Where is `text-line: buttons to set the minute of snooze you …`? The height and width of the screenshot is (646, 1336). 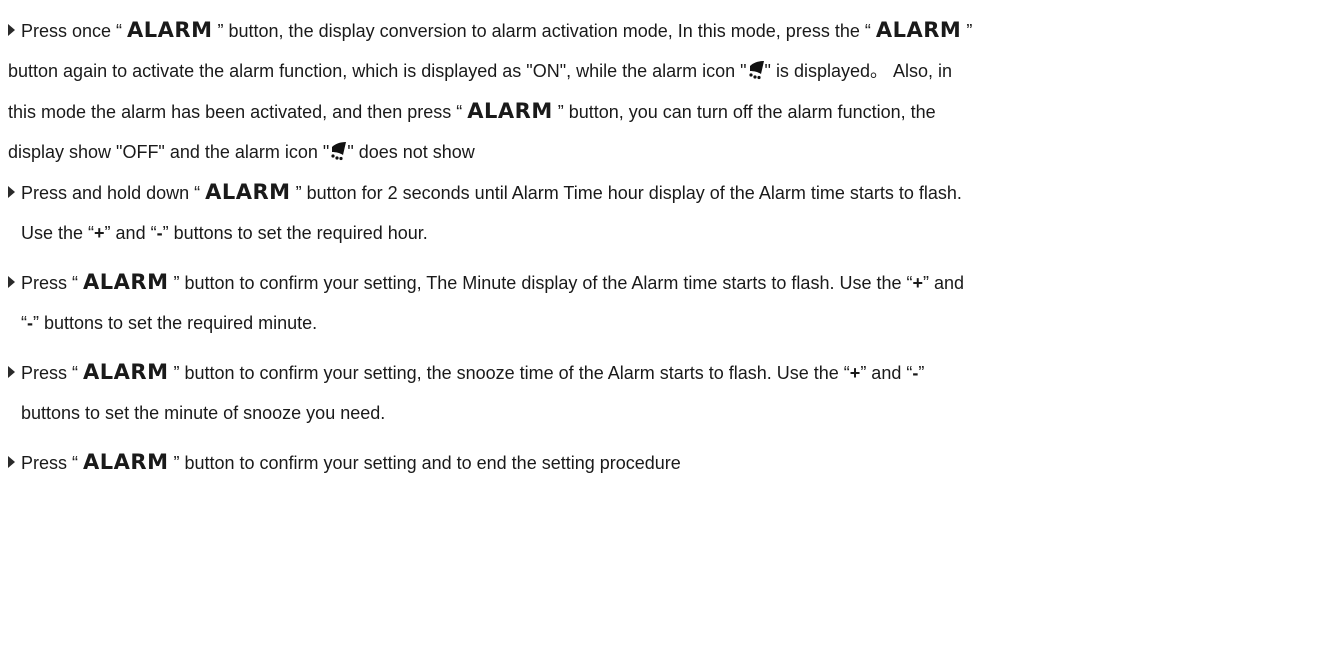
text-line: buttons to set the minute of snooze you … is located at coordinates (203, 413).